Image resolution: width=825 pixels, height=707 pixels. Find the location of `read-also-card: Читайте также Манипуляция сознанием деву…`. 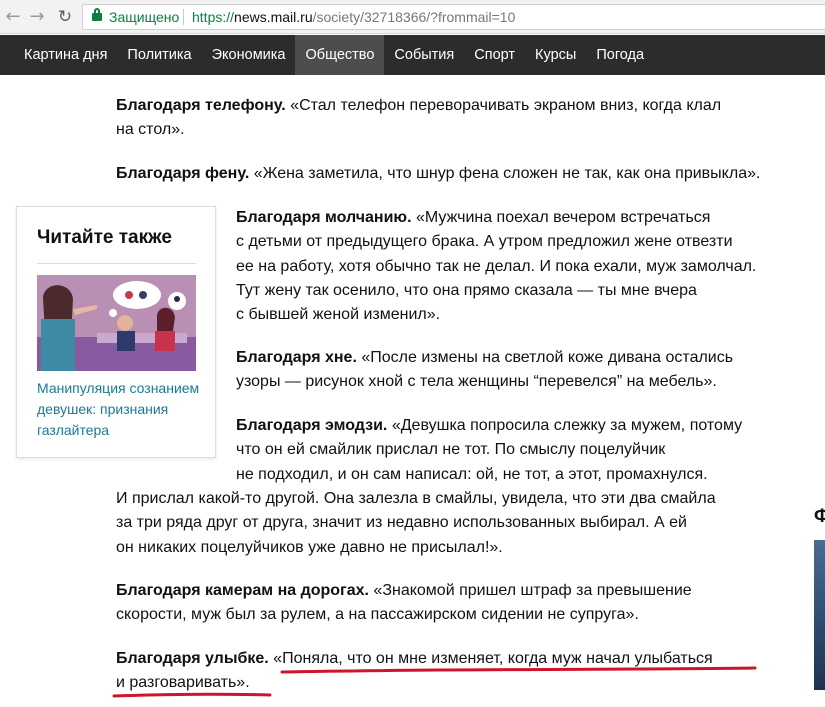

read-also-card: Читайте также Манипуляция сознанием деву… is located at coordinates (116, 332).